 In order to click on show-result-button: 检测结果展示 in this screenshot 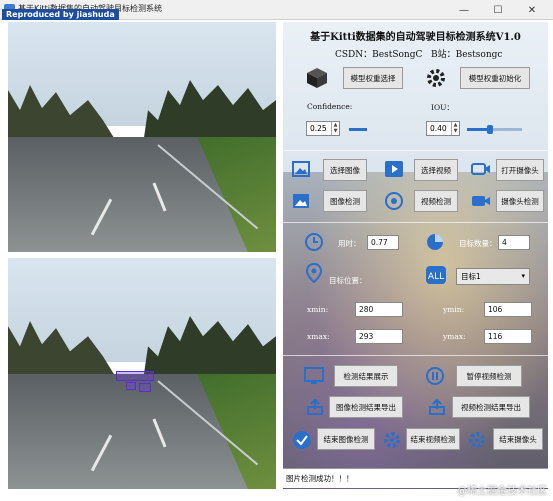, I will do `click(366, 376)`.